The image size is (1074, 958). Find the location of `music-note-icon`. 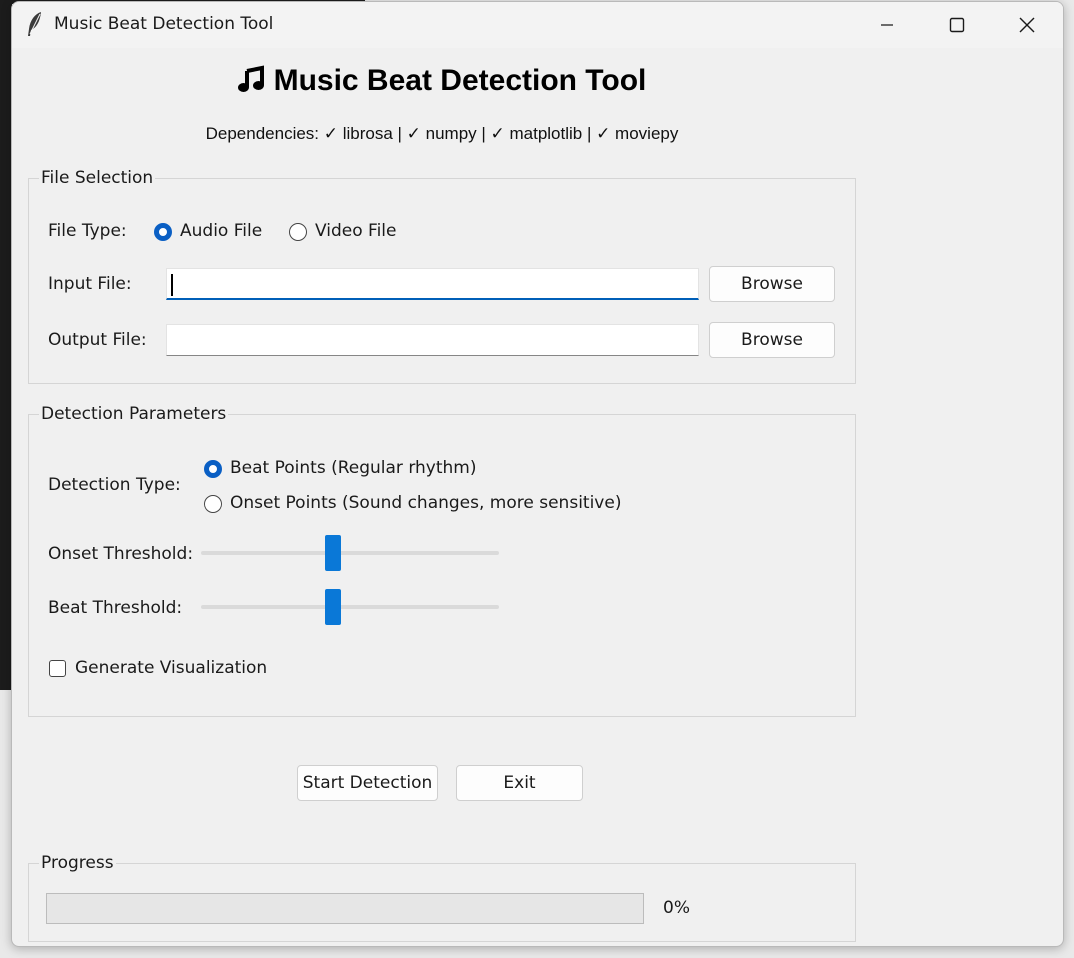

music-note-icon is located at coordinates (250, 78).